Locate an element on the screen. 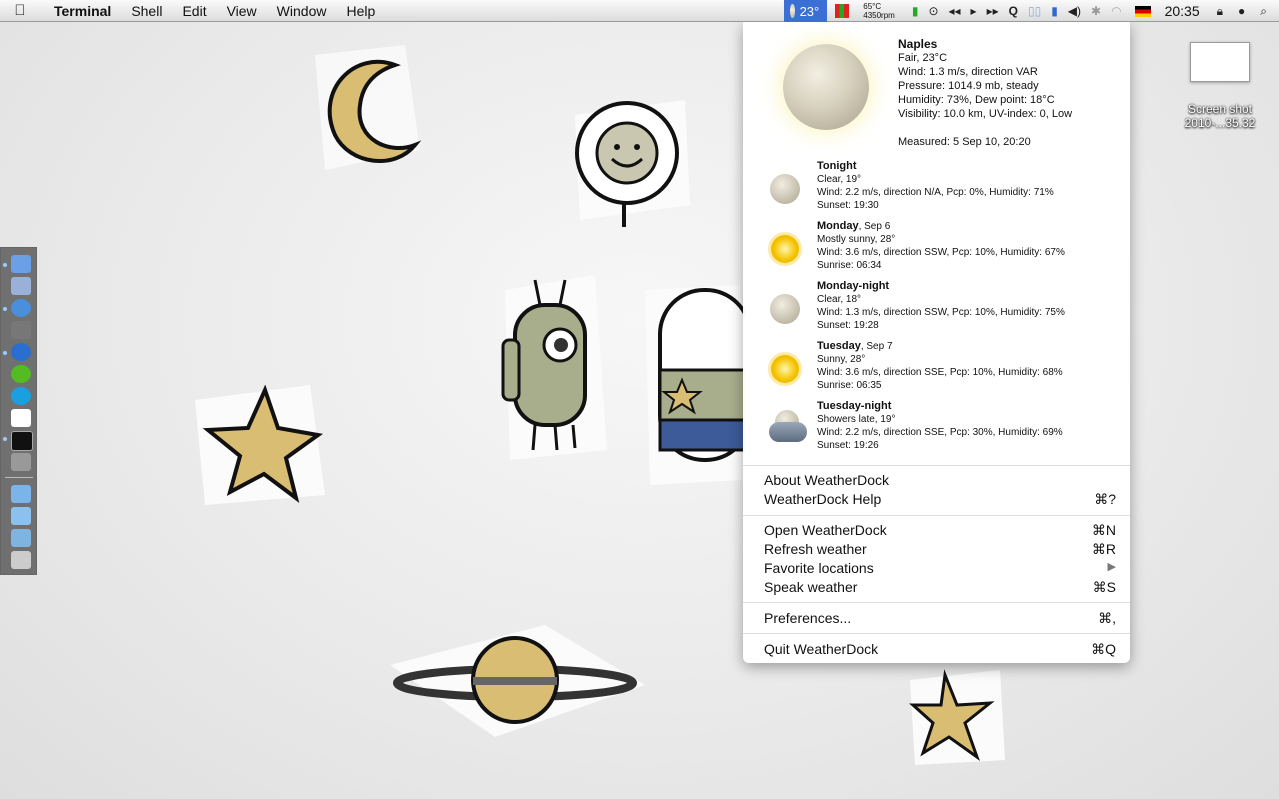 This screenshot has height=799, width=1279. dock-separator is located at coordinates (19, 477).